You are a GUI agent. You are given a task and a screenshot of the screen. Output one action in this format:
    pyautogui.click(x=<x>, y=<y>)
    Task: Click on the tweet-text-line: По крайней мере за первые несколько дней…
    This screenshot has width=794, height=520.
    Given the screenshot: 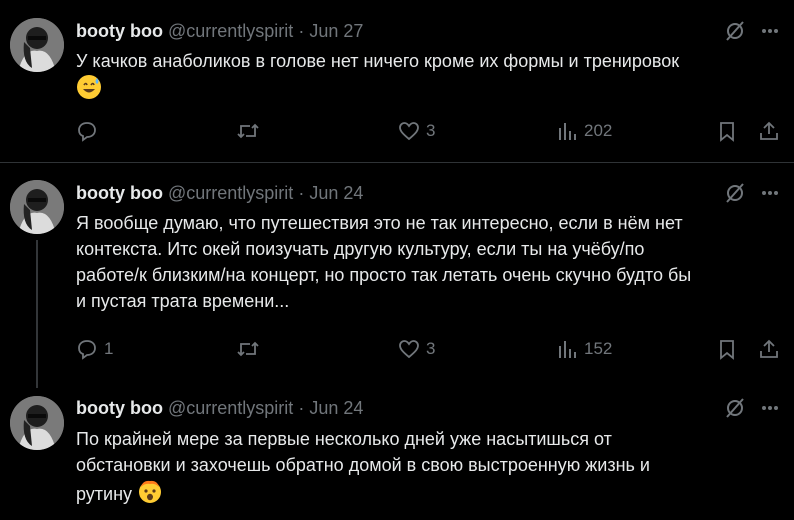 What is the action you would take?
    pyautogui.click(x=344, y=439)
    